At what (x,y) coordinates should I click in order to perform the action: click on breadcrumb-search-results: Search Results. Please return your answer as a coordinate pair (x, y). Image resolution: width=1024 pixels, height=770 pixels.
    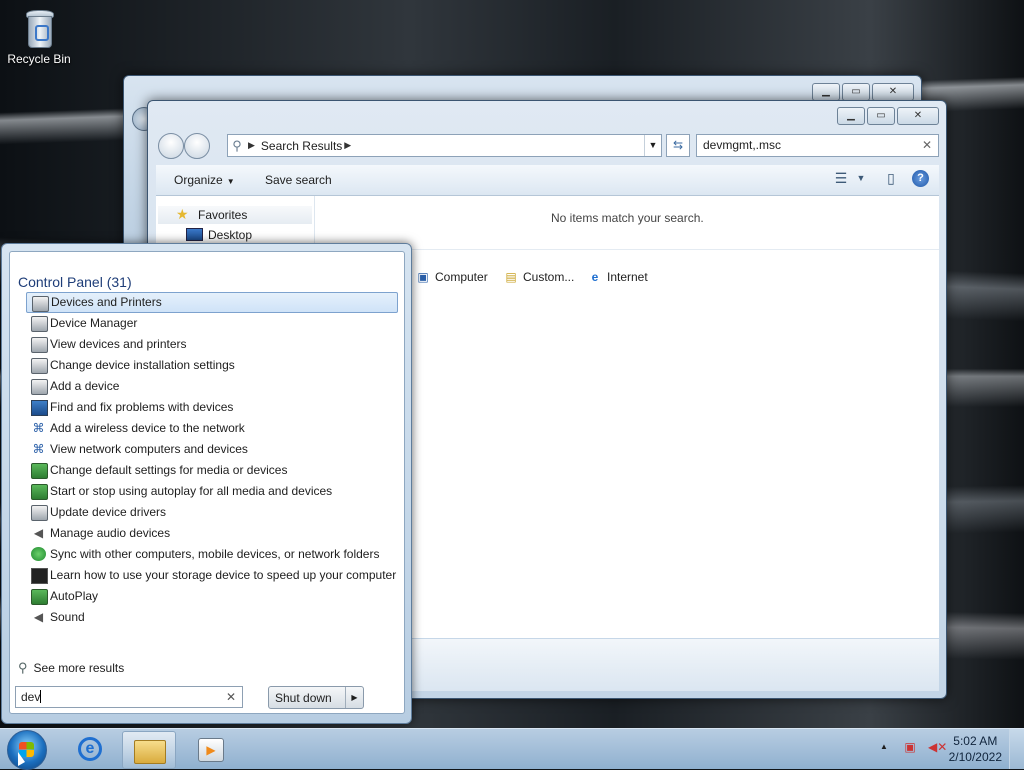
    Looking at the image, I should click on (301, 146).